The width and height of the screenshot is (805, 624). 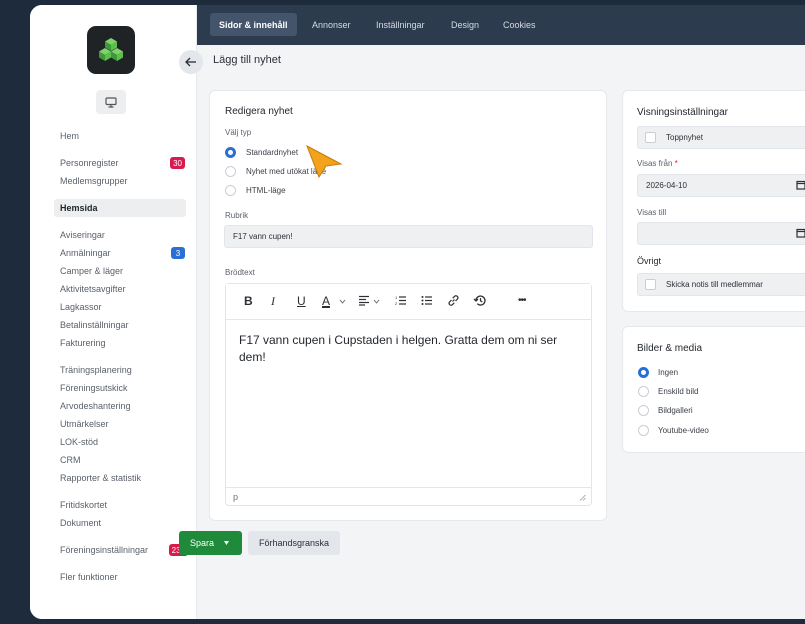 I want to click on radio-label: Standardnyhet, so click(x=272, y=152).